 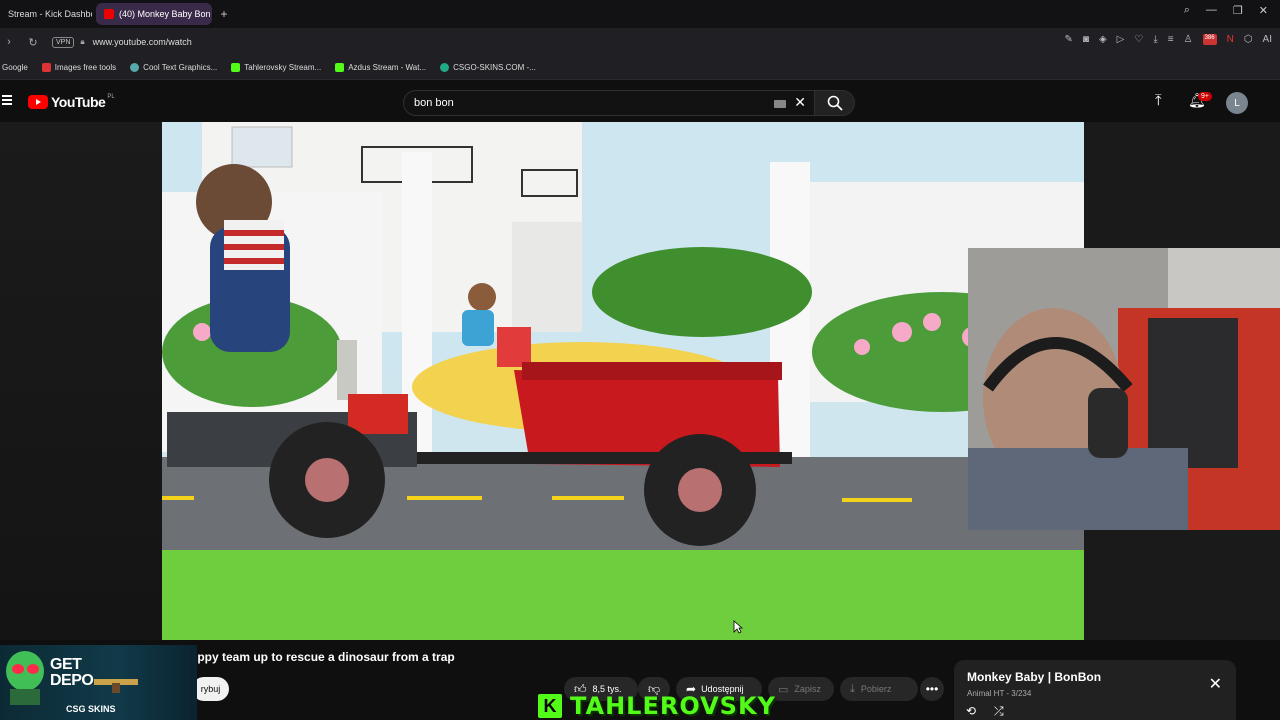 I want to click on profile-icon: ♙, so click(x=1188, y=39).